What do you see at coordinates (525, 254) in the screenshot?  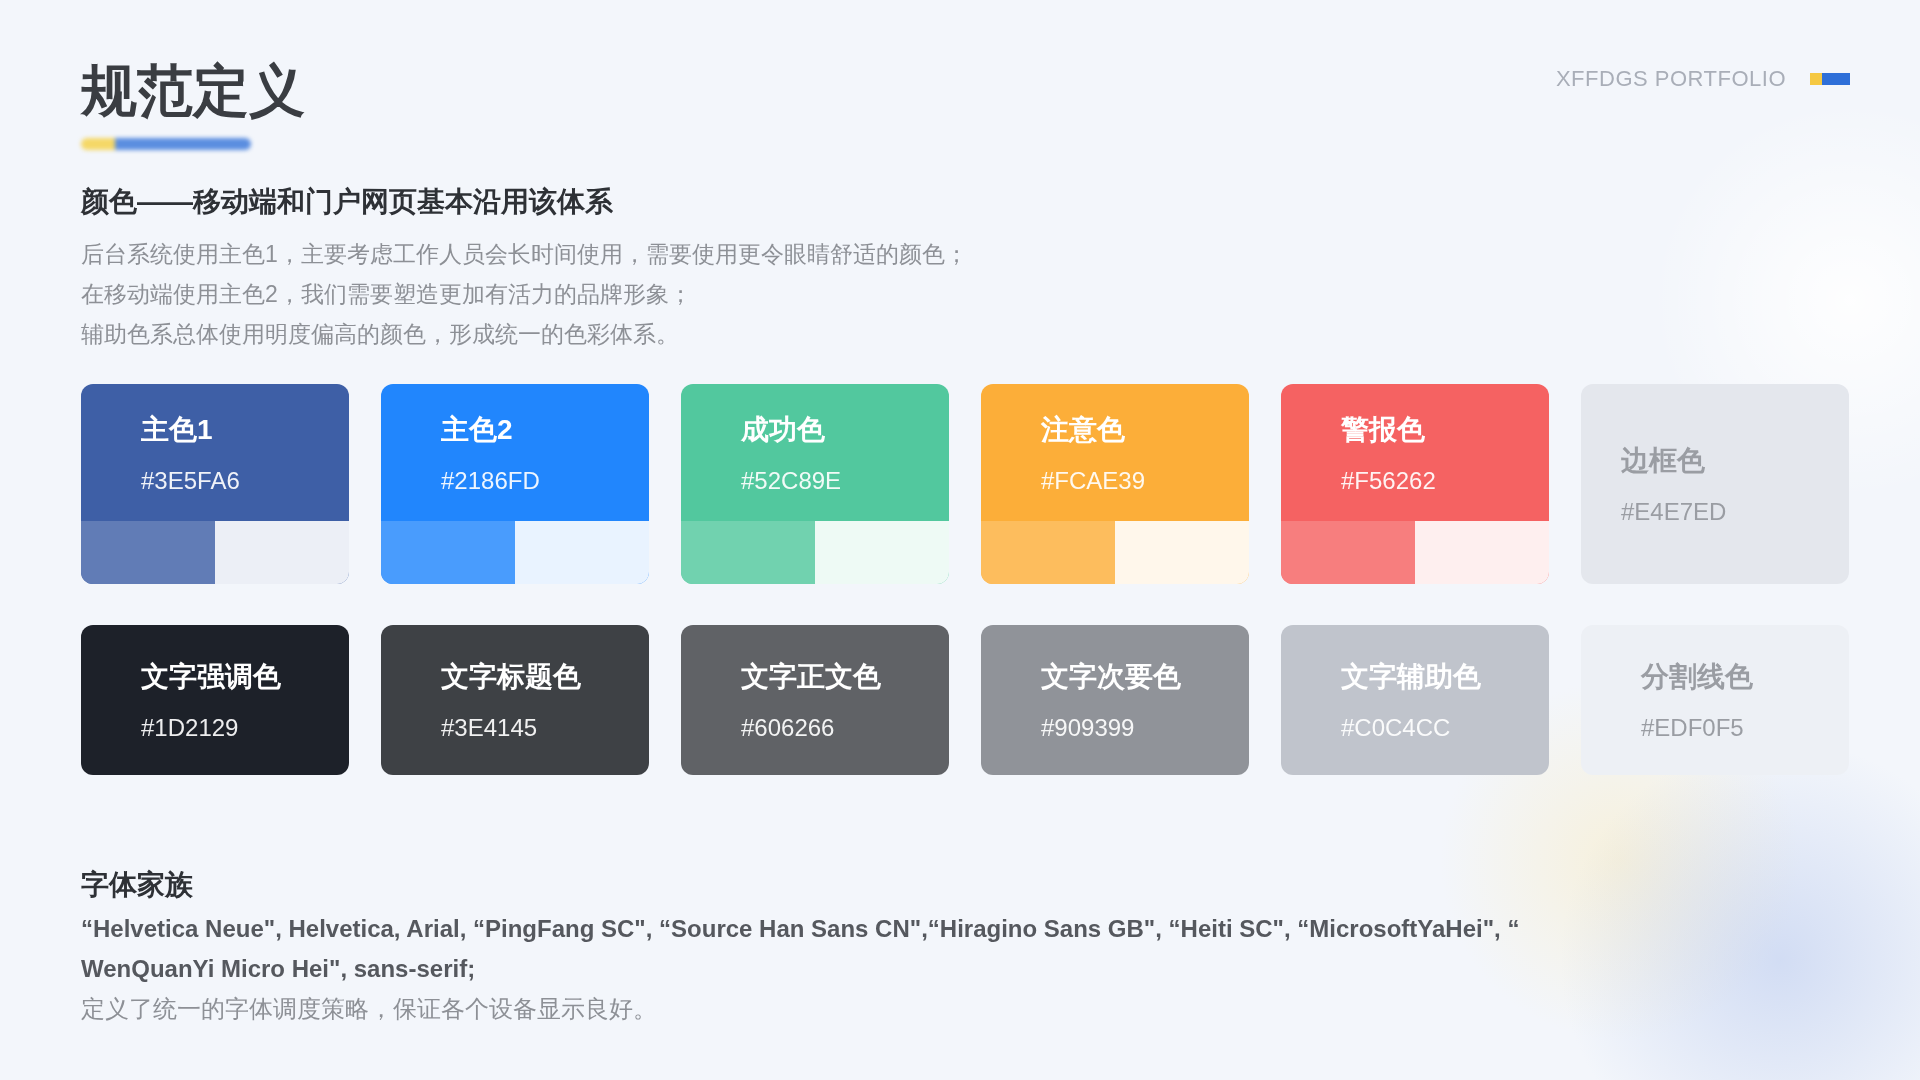 I see `description-line: 后台系统使用主色1，主要考虑工作人员会长时间使用，需要使用更令眼睛舒适的颜色；` at bounding box center [525, 254].